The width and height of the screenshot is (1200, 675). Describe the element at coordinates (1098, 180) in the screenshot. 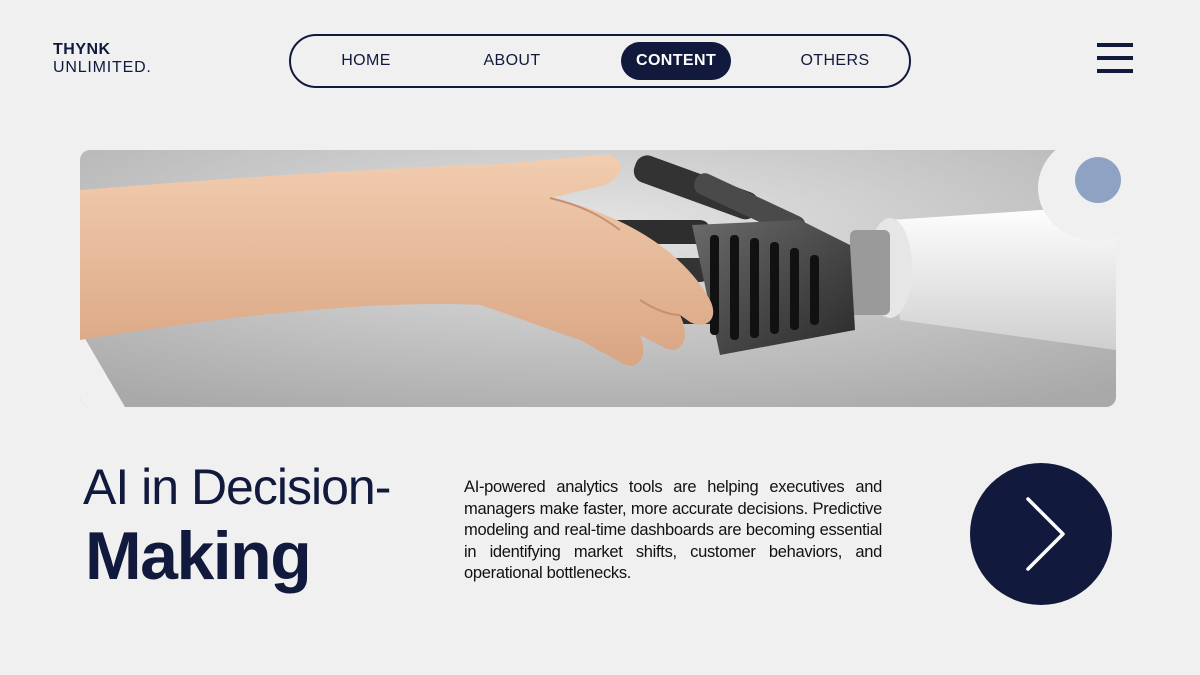

I see `accent-dot` at that location.